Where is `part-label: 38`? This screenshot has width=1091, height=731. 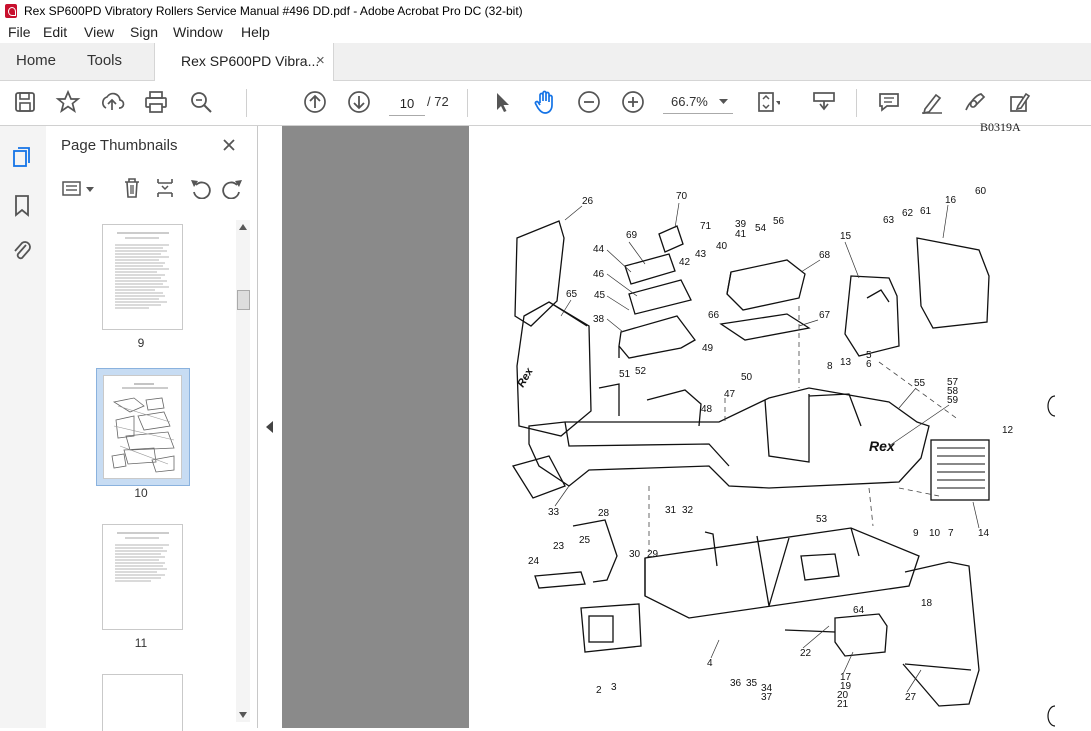
part-label: 38 is located at coordinates (599, 319).